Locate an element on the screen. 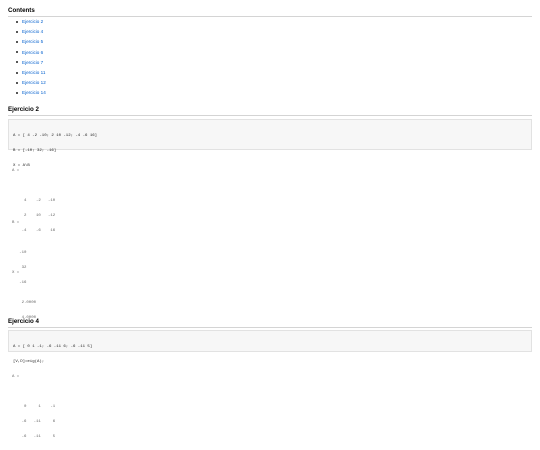 Image resolution: width=540 pixels, height=450 pixels. toc-link-ejercicio-11: Ejercicio 11 is located at coordinates (33, 72).